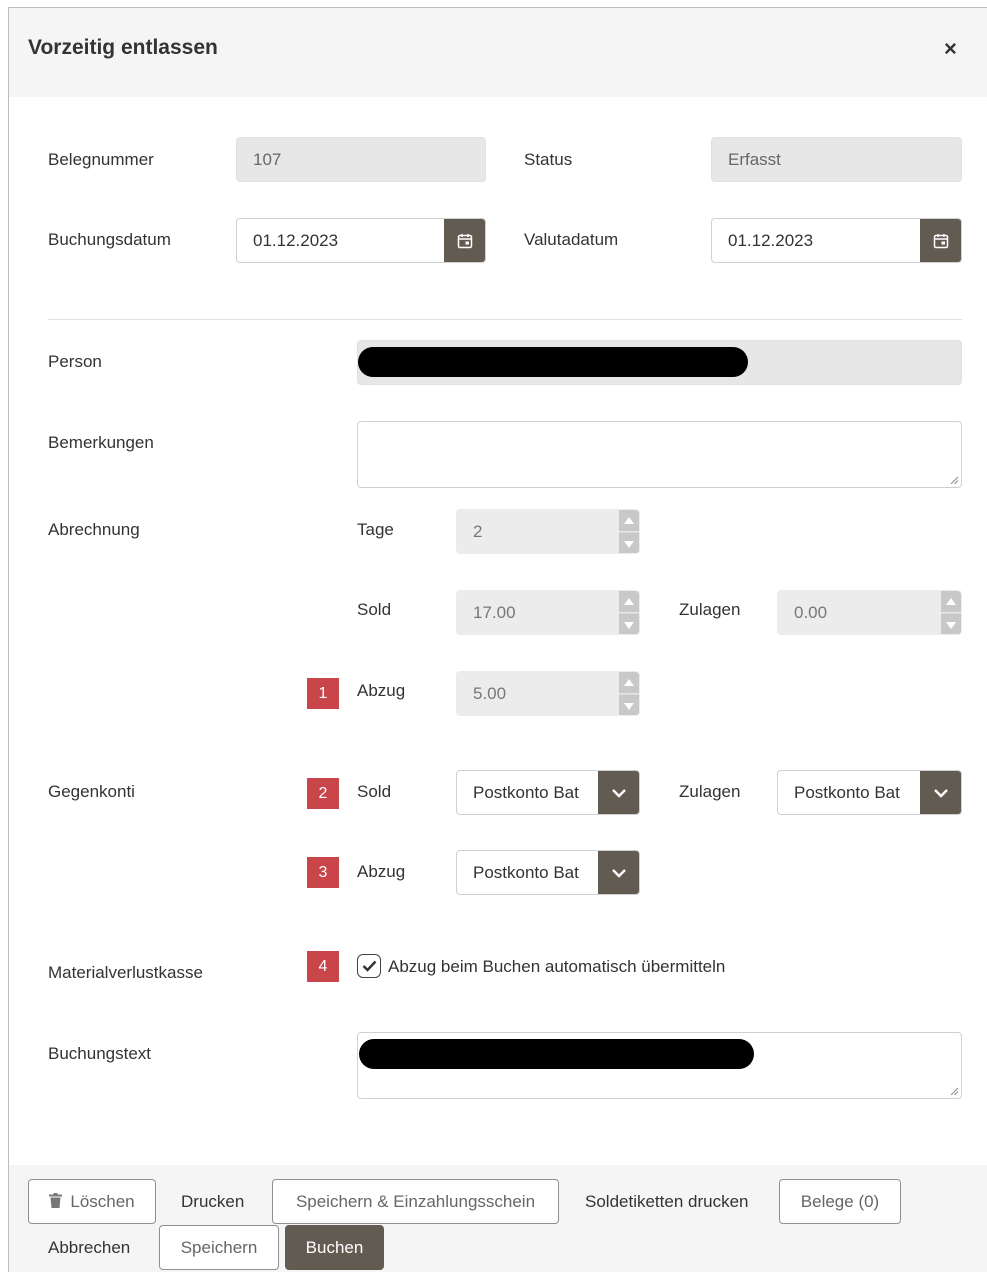 Image resolution: width=987 pixels, height=1272 pixels. Describe the element at coordinates (125, 972) in the screenshot. I see `materialverlustkasse-label: Materialverlustkasse` at that location.